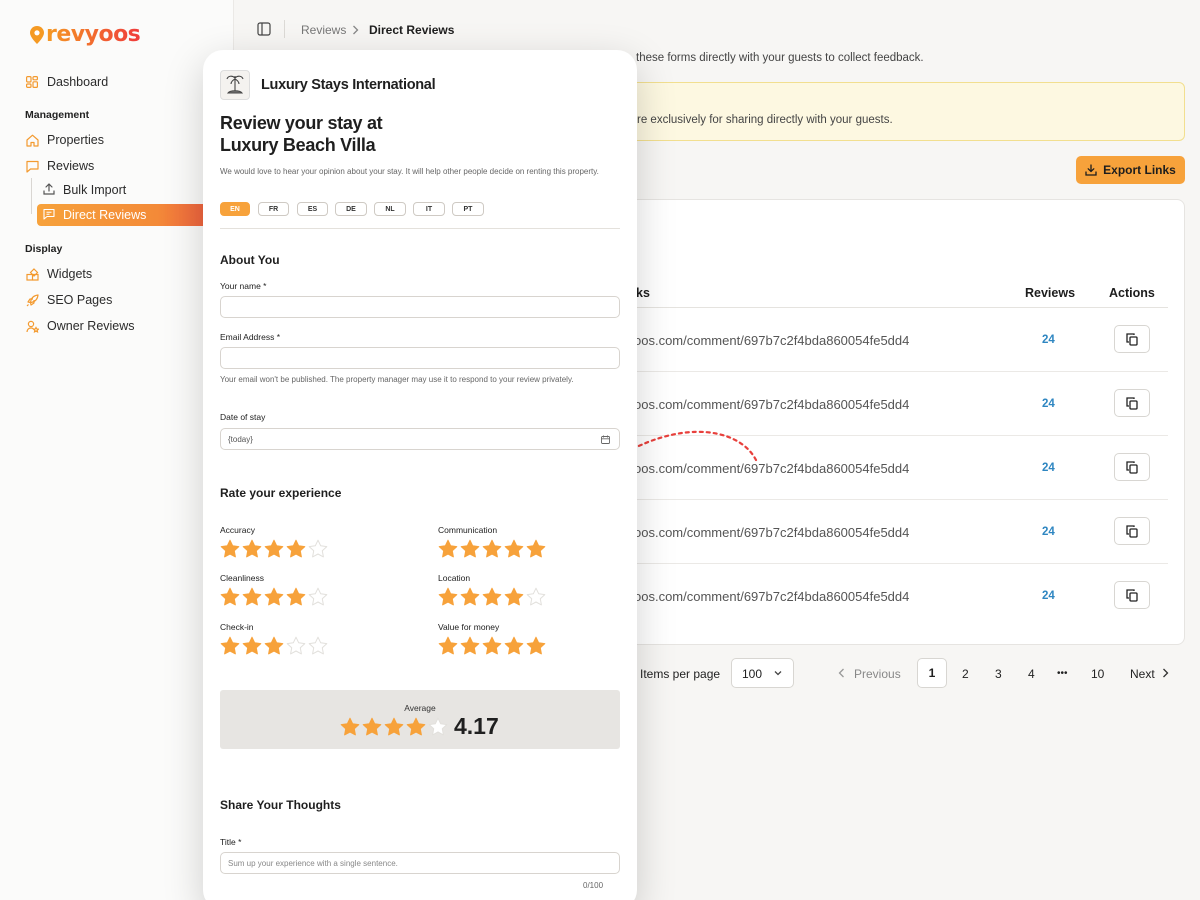 The width and height of the screenshot is (1200, 900). What do you see at coordinates (281, 493) in the screenshot?
I see `rate-experience-heading: Rate your experience` at bounding box center [281, 493].